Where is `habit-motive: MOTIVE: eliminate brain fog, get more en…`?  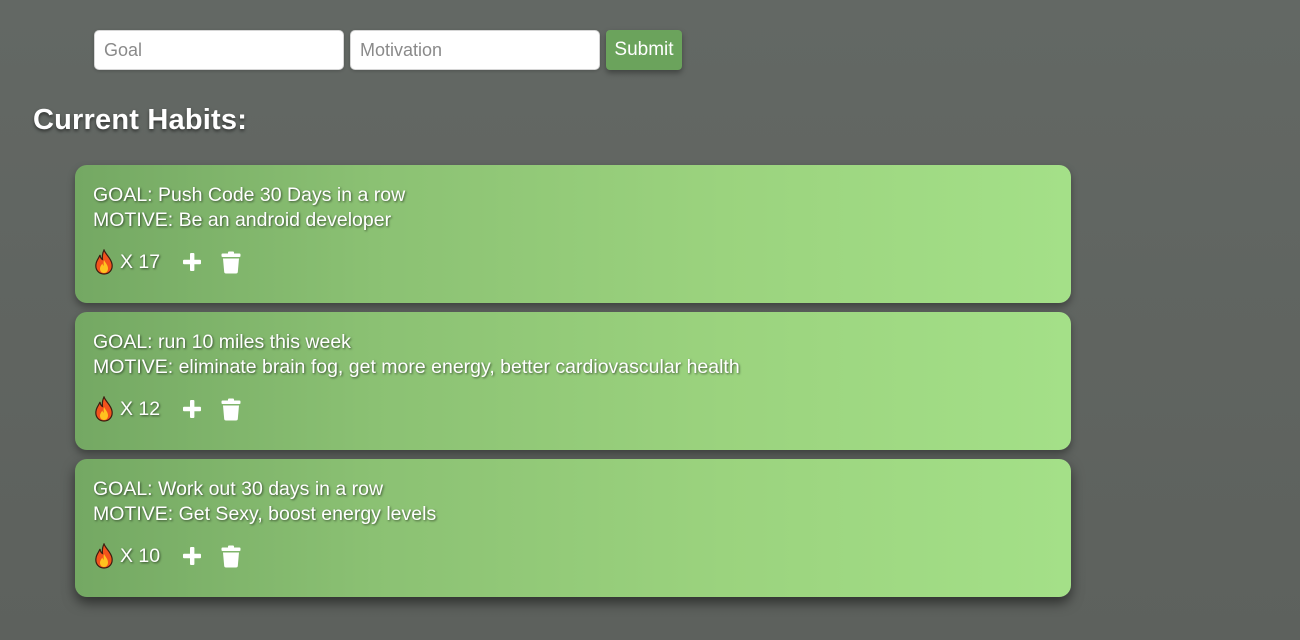 habit-motive: MOTIVE: eliminate brain fog, get more en… is located at coordinates (416, 367).